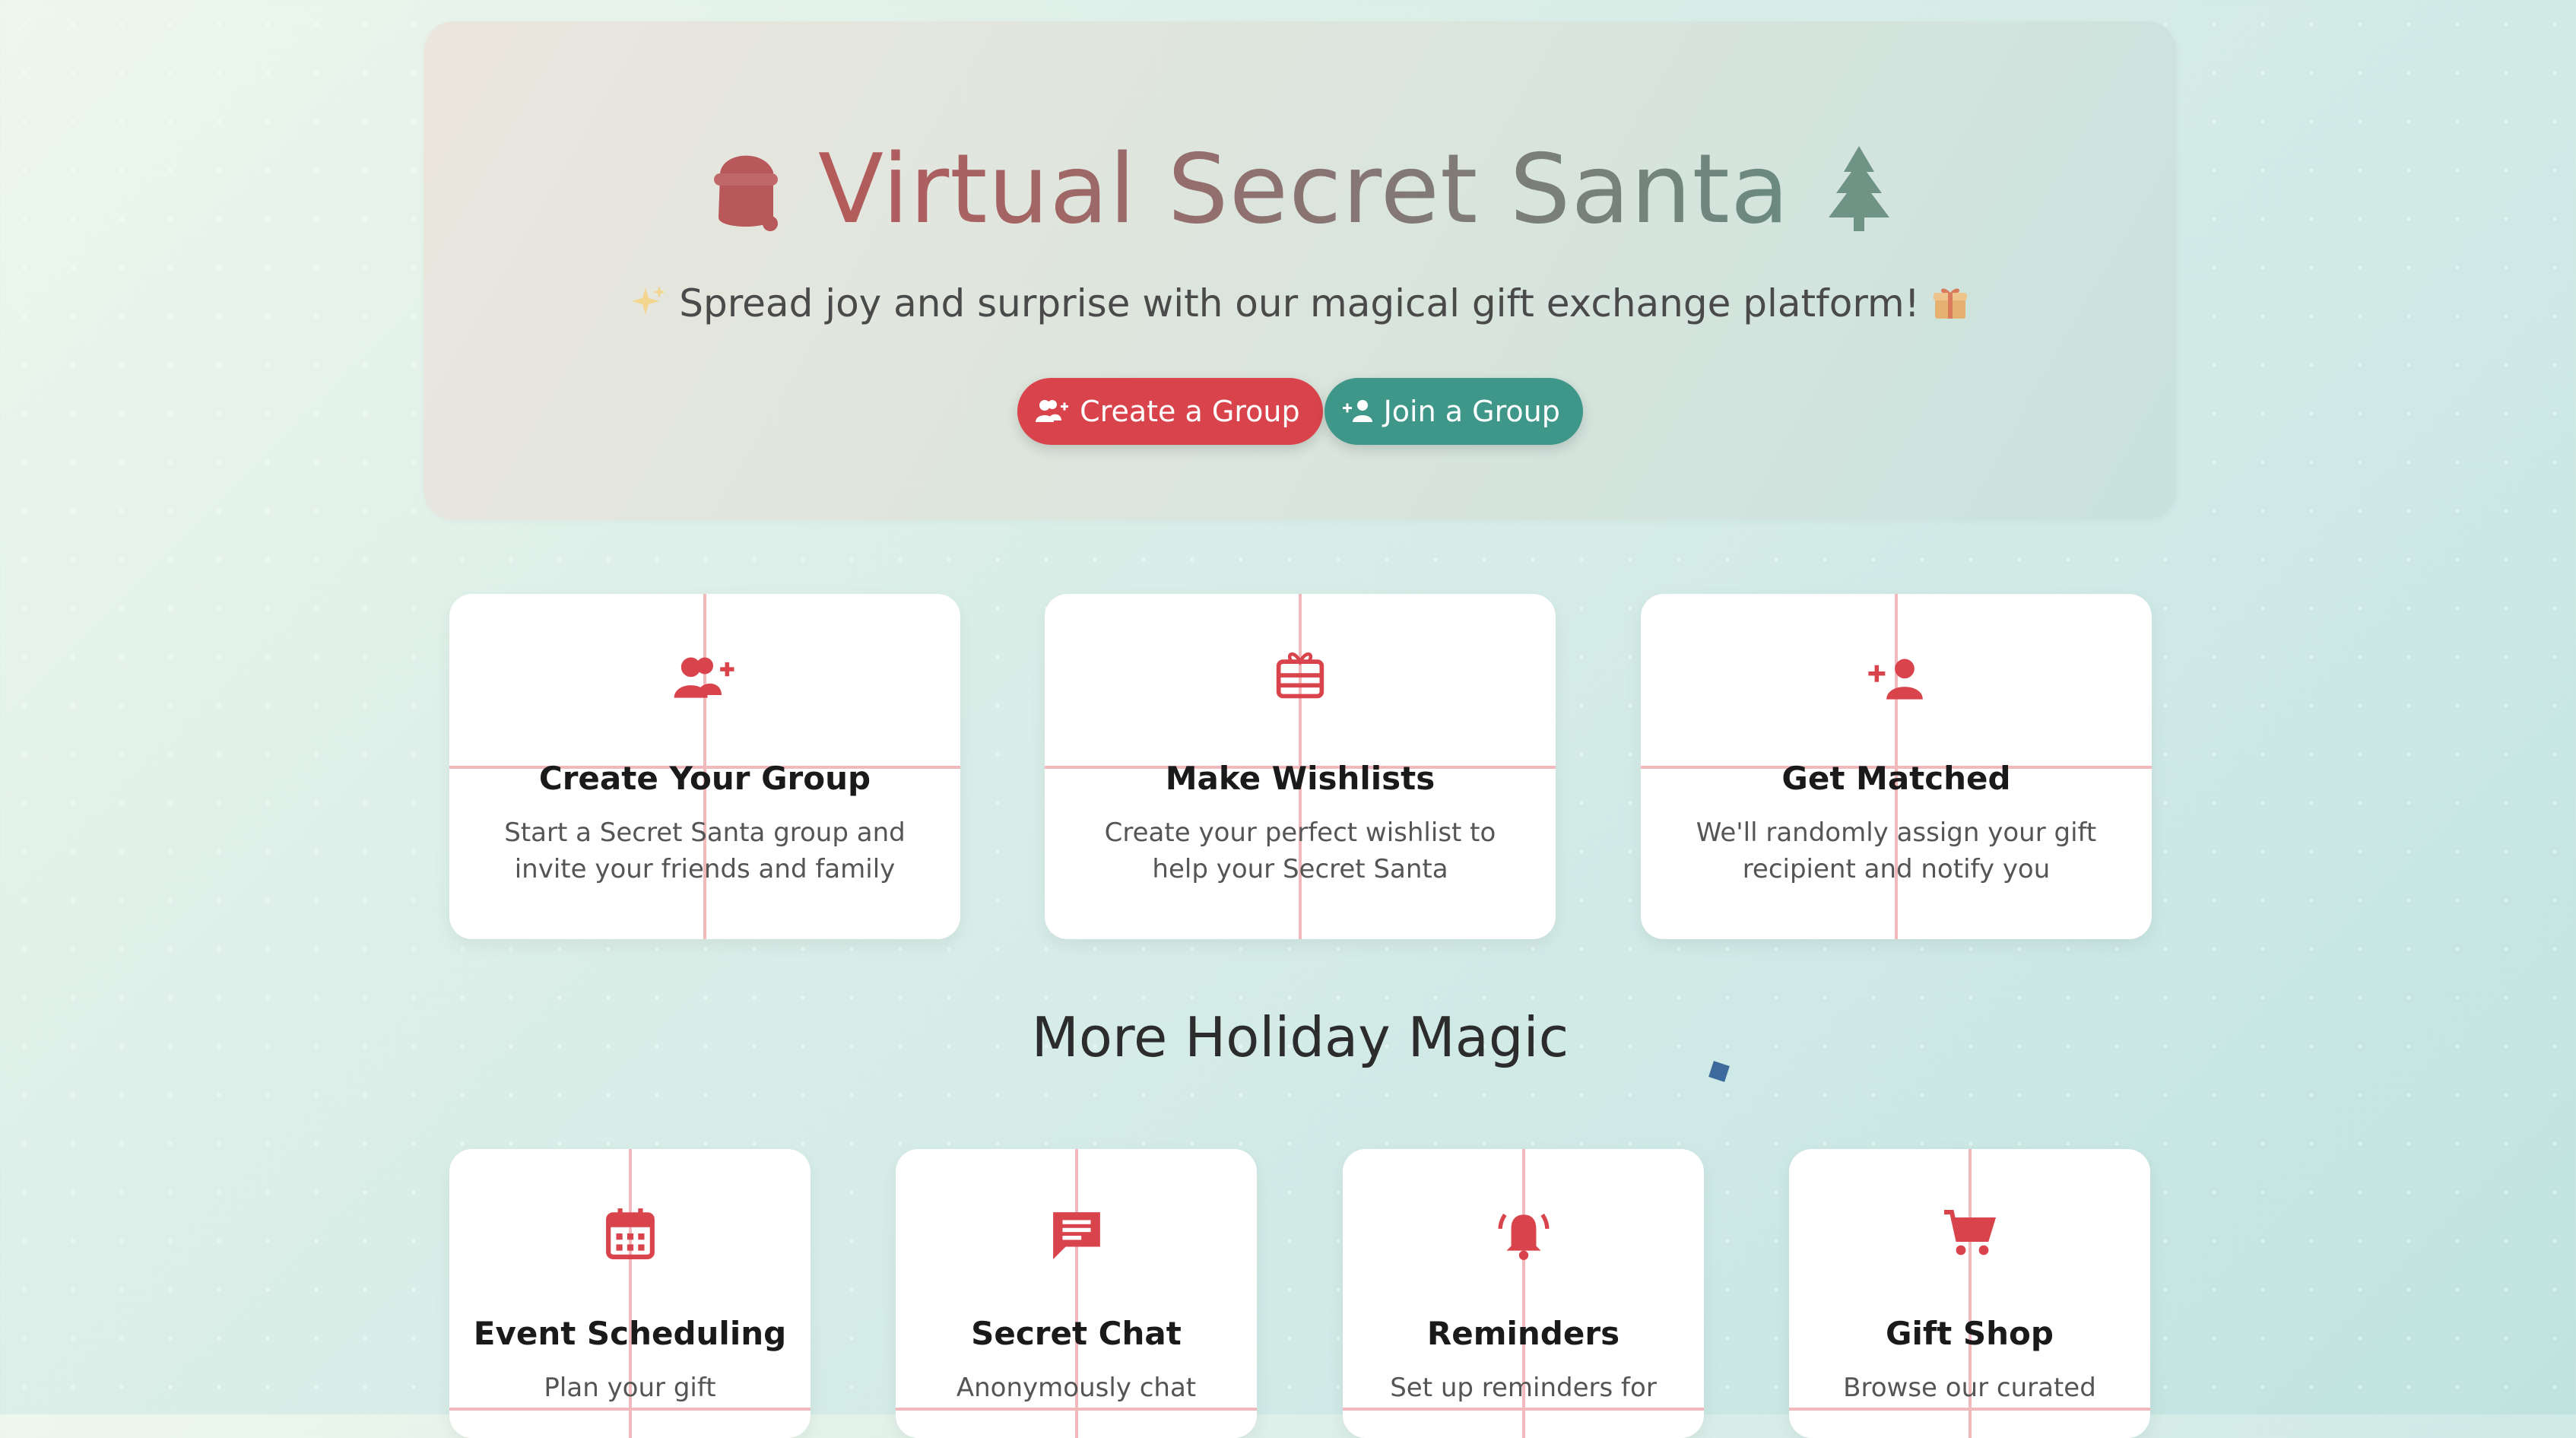  I want to click on hero-actions: Create a Group Join a Group, so click(1301, 411).